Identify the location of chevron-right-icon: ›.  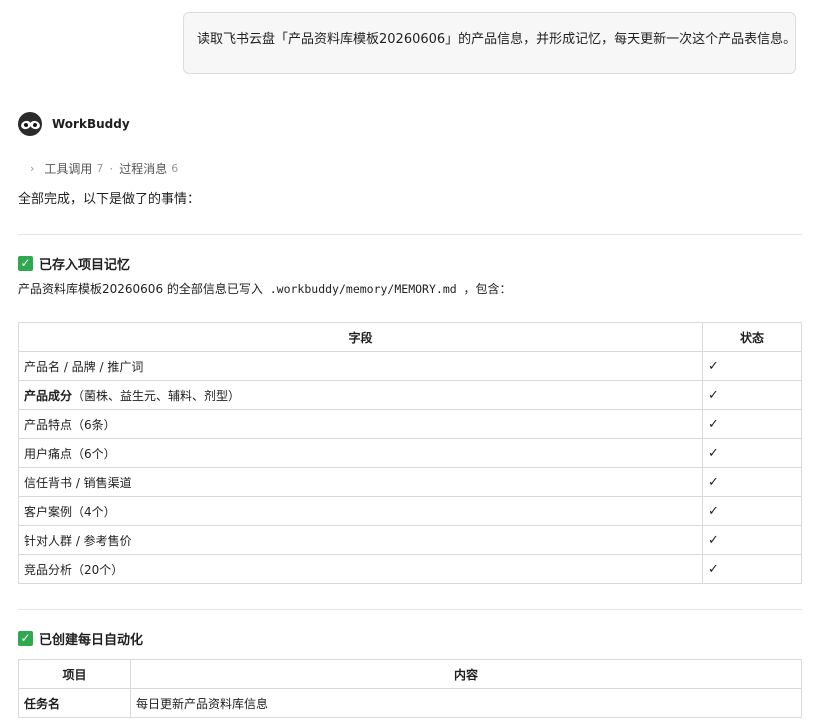
(32, 168).